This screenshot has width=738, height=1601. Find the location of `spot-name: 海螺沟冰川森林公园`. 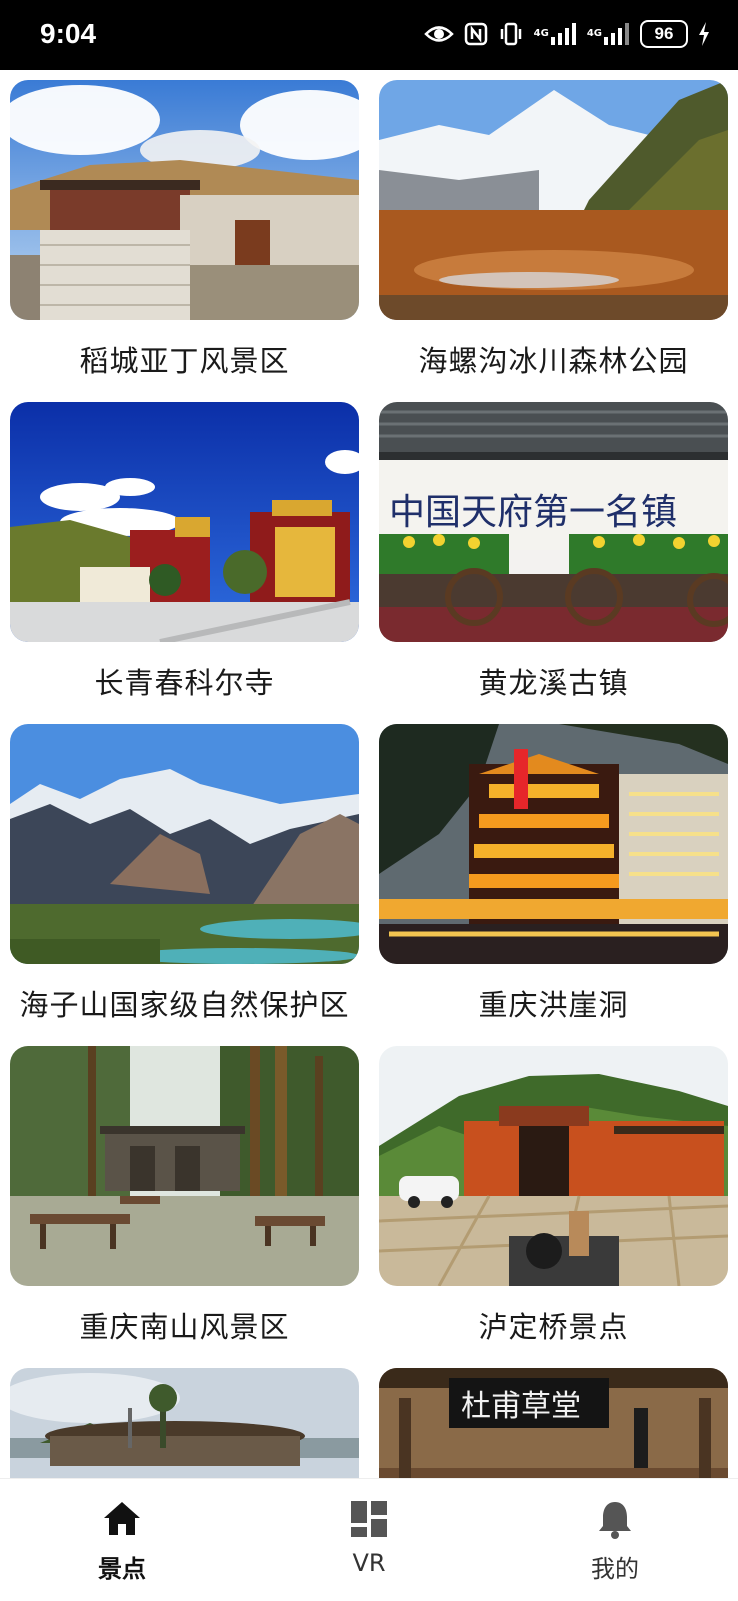

spot-name: 海螺沟冰川森林公园 is located at coordinates (553, 361).